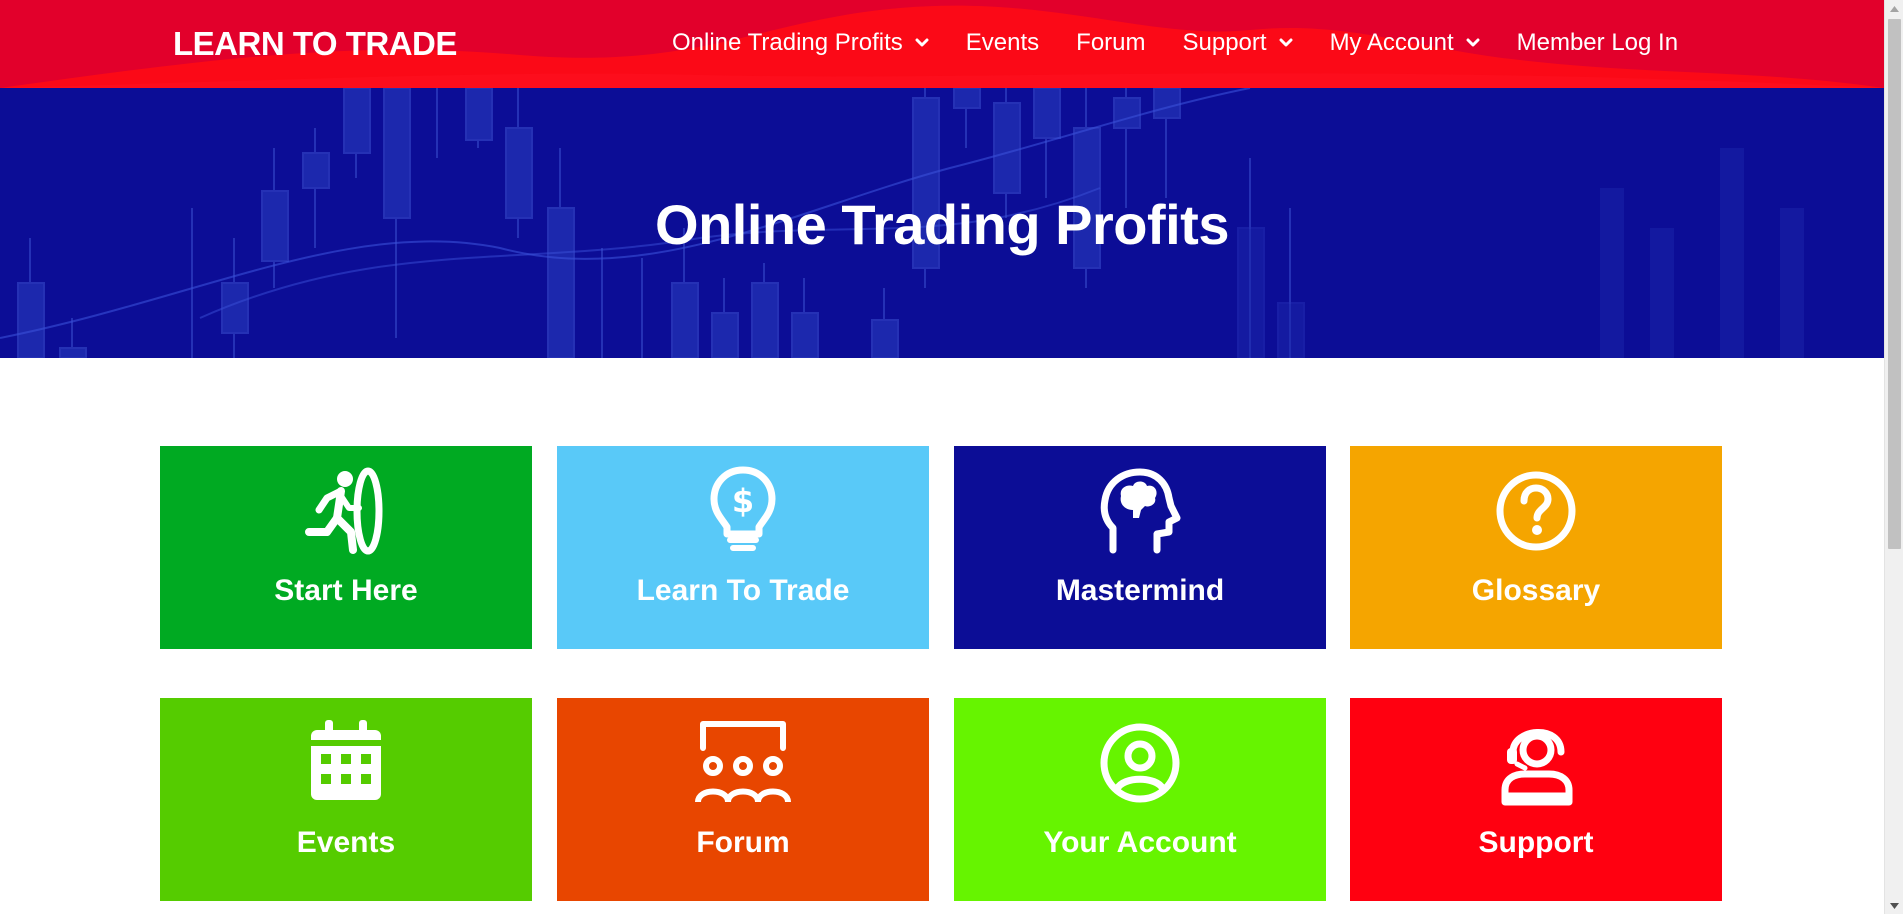 Image resolution: width=1903 pixels, height=914 pixels. What do you see at coordinates (346, 590) in the screenshot?
I see `tile-label: Start Here` at bounding box center [346, 590].